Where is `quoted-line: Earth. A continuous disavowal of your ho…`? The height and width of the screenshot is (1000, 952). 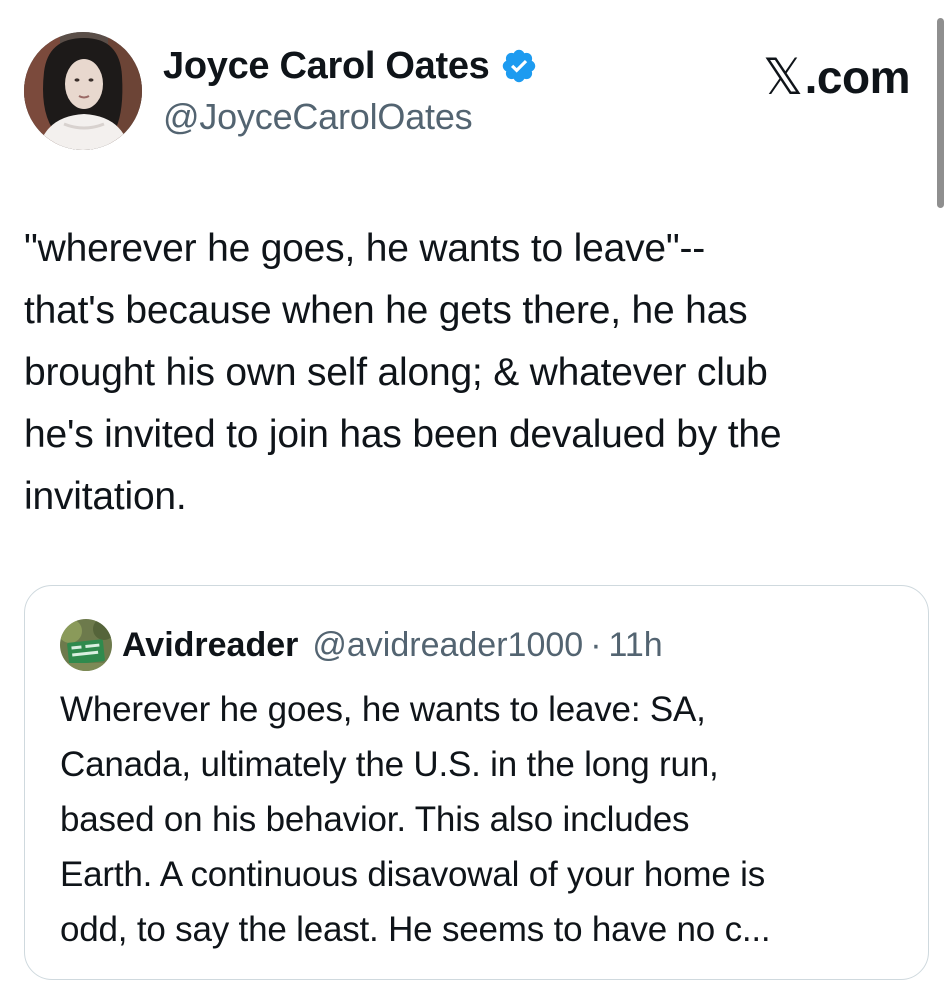
quoted-line: Earth. A continuous disavowal of your ho… is located at coordinates (413, 874).